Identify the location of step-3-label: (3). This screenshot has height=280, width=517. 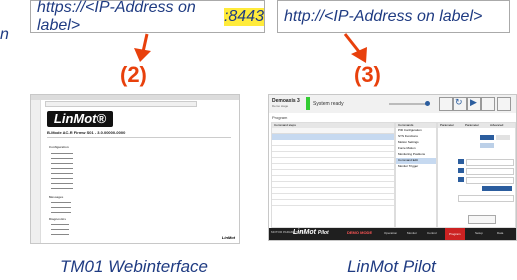
(367, 74).